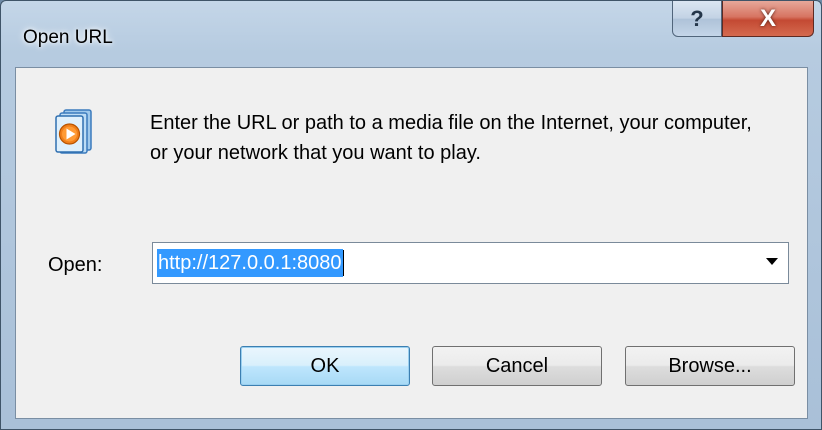 The image size is (822, 430). I want to click on help-icon: ?, so click(697, 18).